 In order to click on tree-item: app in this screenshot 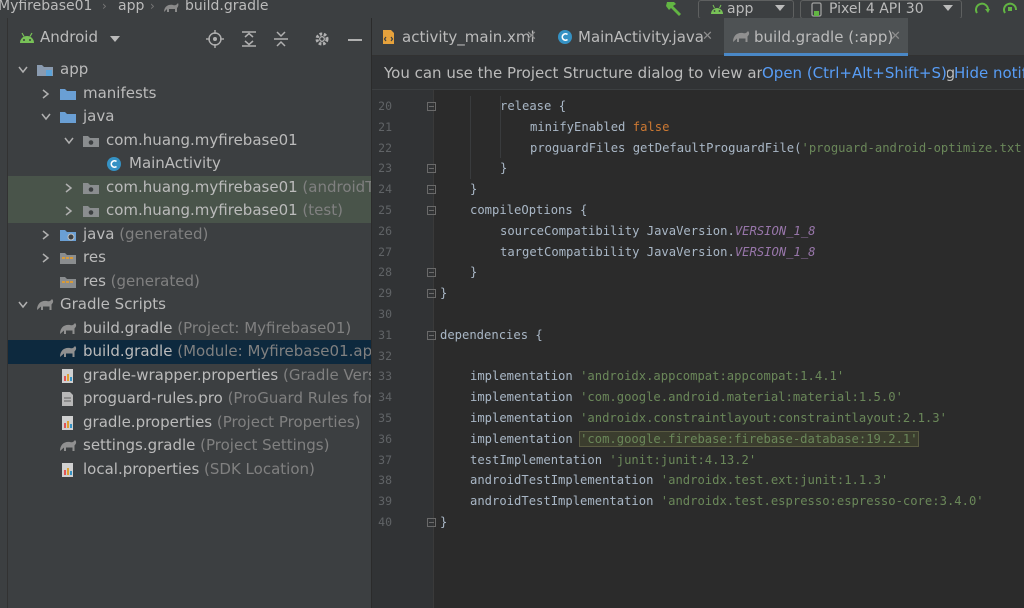, I will do `click(189, 70)`.